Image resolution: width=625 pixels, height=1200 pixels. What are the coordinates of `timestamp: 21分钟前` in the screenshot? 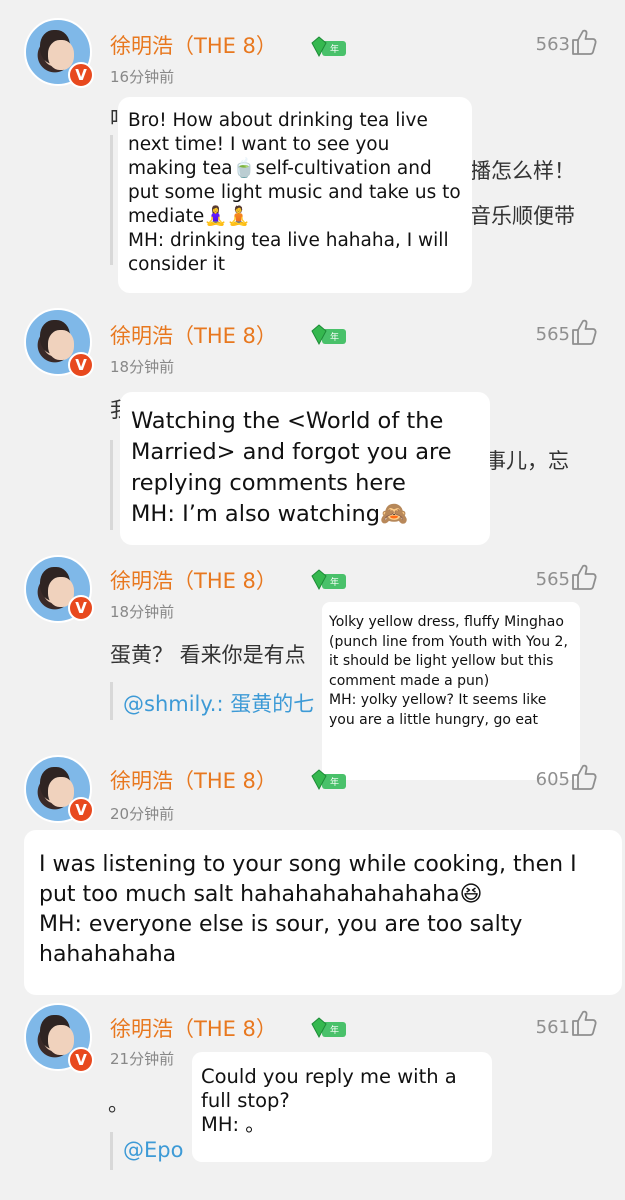 It's located at (142, 1059).